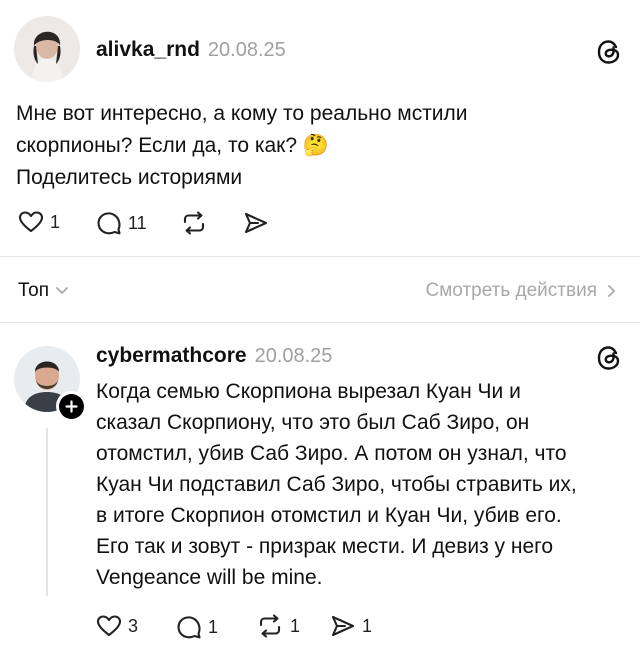 This screenshot has width=640, height=645. I want to click on post-comment-button: 11, so click(121, 223).